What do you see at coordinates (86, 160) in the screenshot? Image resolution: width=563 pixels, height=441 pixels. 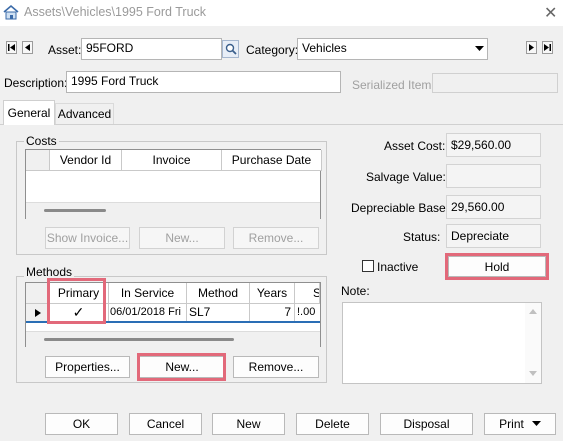 I see `costs-col-vendor-id: Vendor Id` at bounding box center [86, 160].